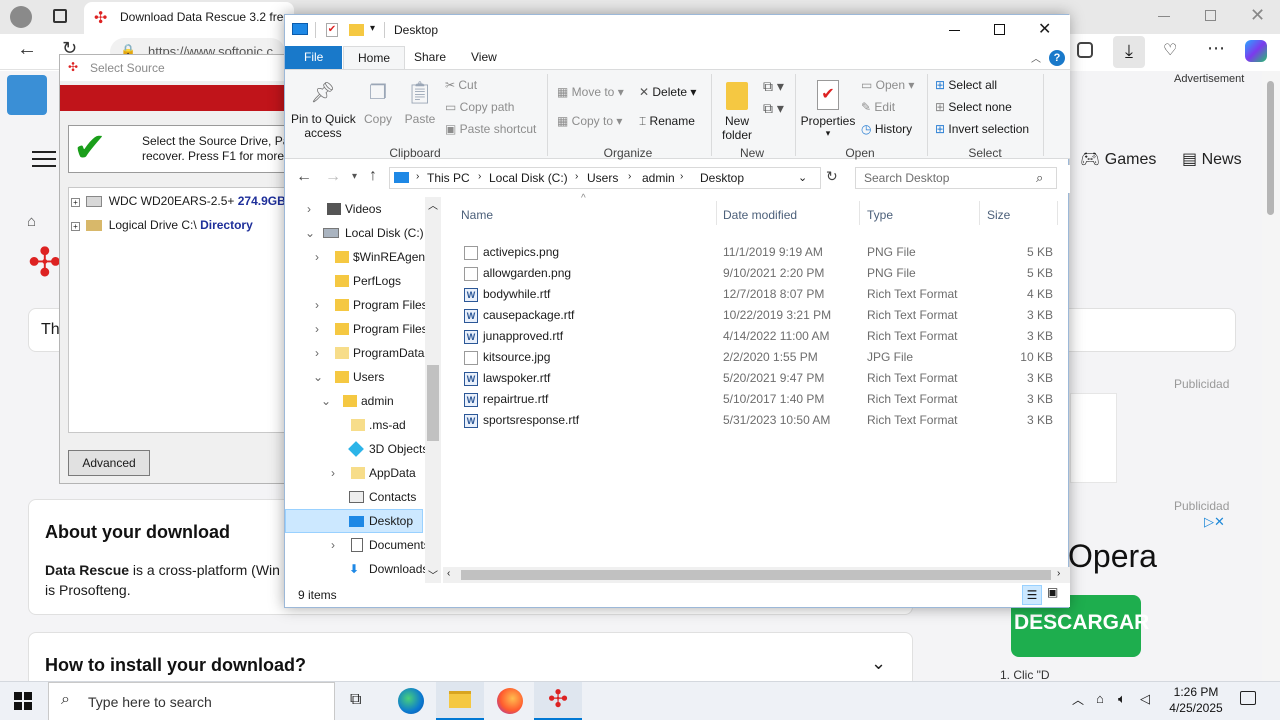 This screenshot has width=1280, height=720. I want to click on hscroll-thumb, so click(756, 575).